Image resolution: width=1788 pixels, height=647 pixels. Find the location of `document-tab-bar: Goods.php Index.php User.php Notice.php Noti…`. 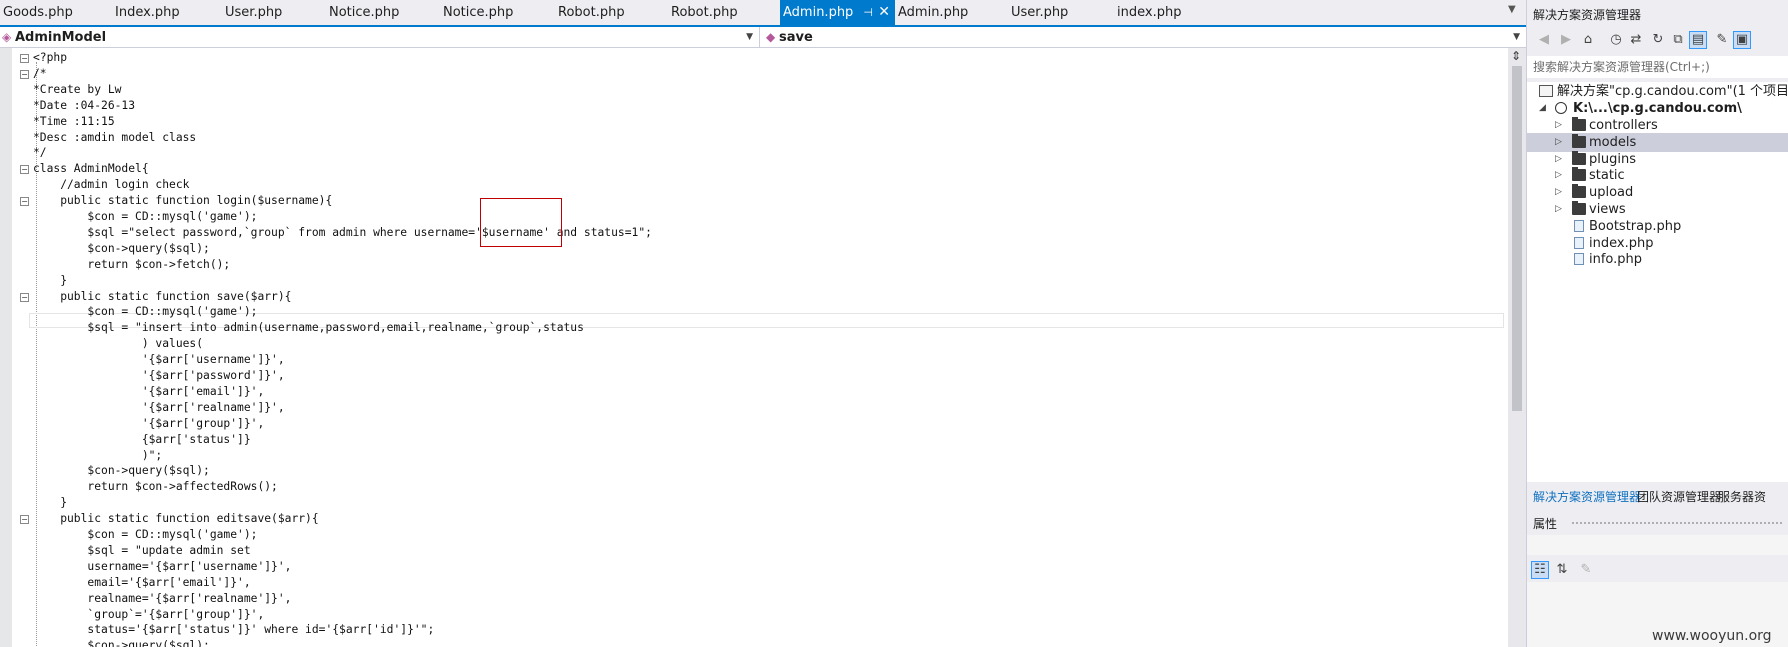

document-tab-bar: Goods.php Index.php User.php Notice.php Noti… is located at coordinates (763, 13).